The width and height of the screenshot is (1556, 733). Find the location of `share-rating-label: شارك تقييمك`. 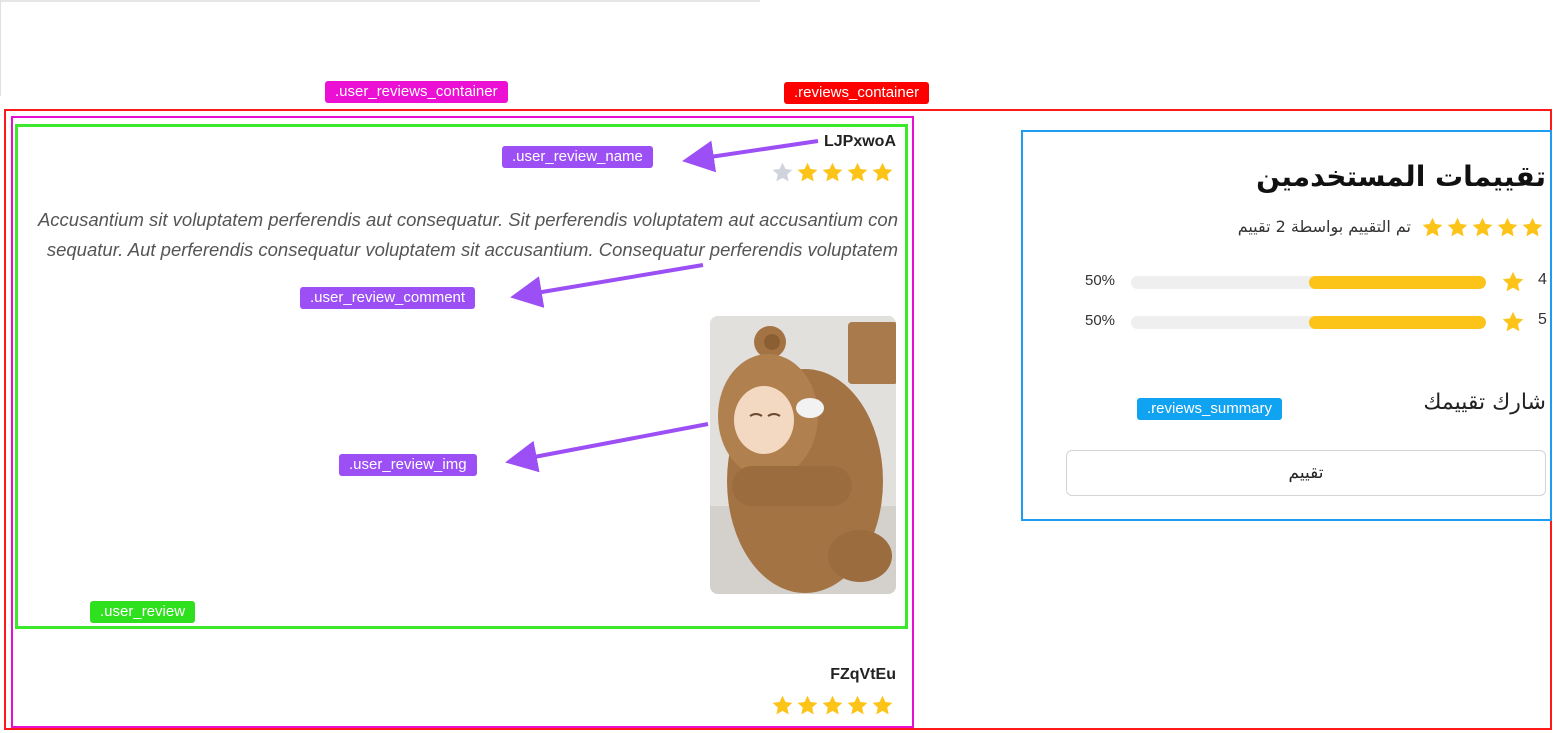

share-rating-label: شارك تقييمك is located at coordinates (1484, 402).